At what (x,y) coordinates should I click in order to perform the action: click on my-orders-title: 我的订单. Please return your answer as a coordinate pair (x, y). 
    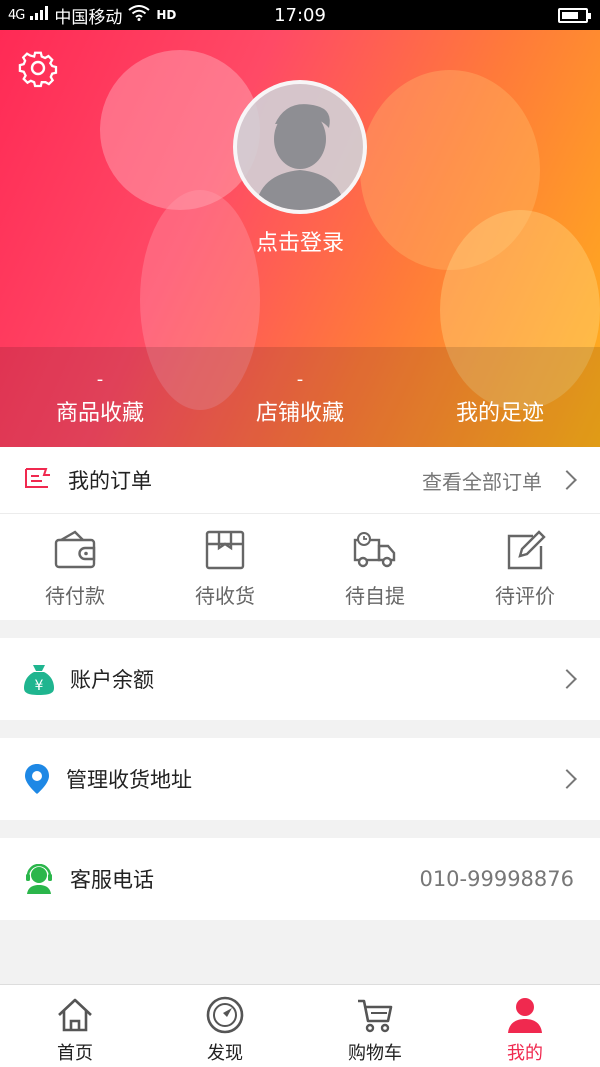
    Looking at the image, I should click on (110, 481).